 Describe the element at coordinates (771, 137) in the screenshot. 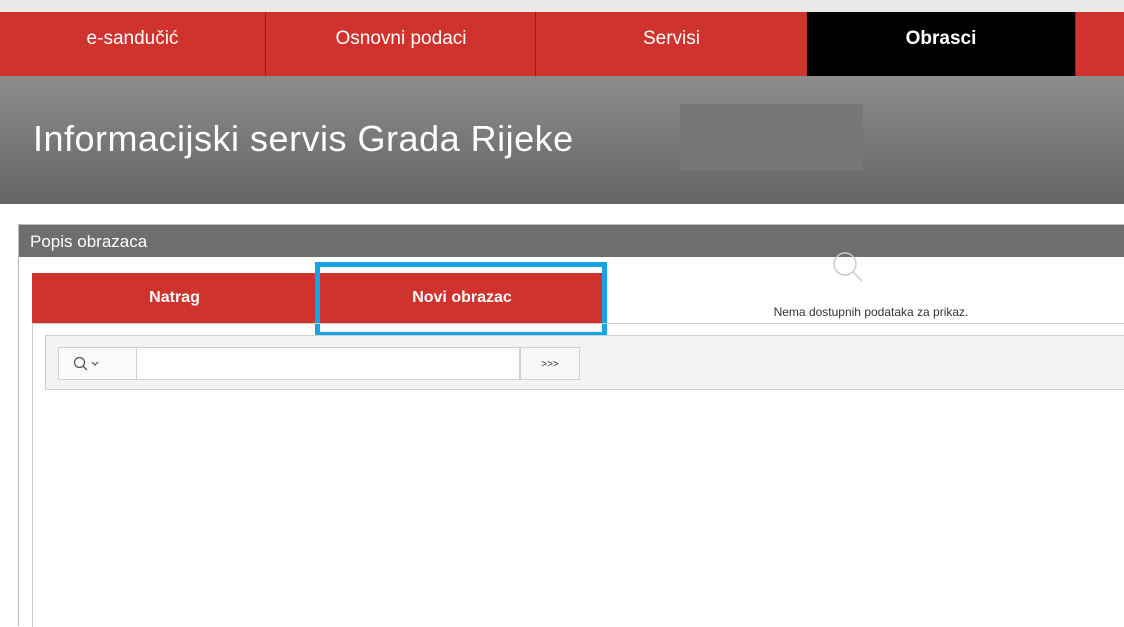

I see `banner-redacted-block` at that location.